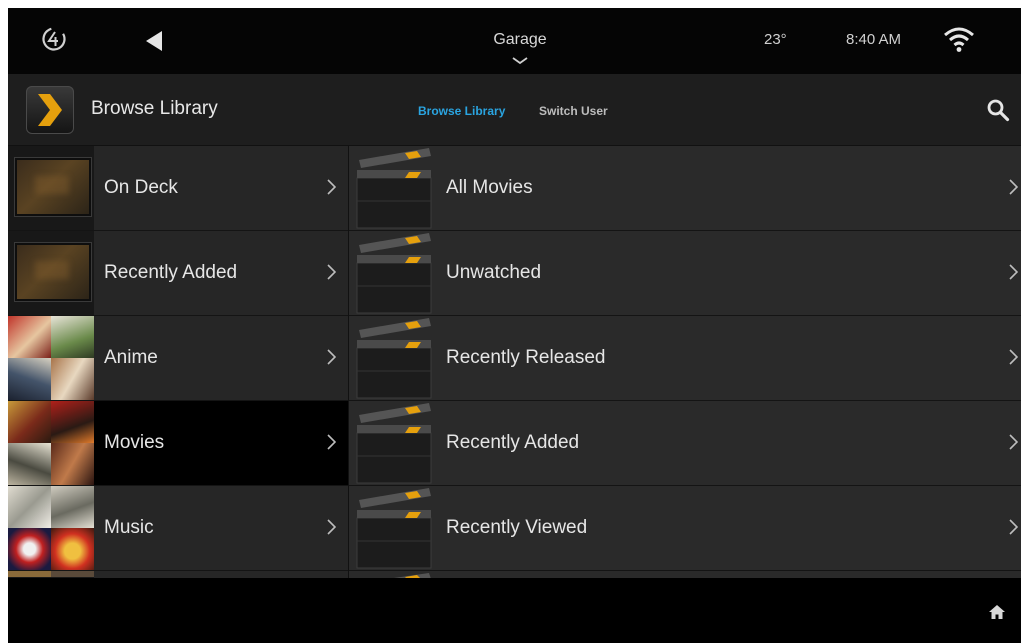  I want to click on list-item-recently-added: Recently Added, so click(178, 273).